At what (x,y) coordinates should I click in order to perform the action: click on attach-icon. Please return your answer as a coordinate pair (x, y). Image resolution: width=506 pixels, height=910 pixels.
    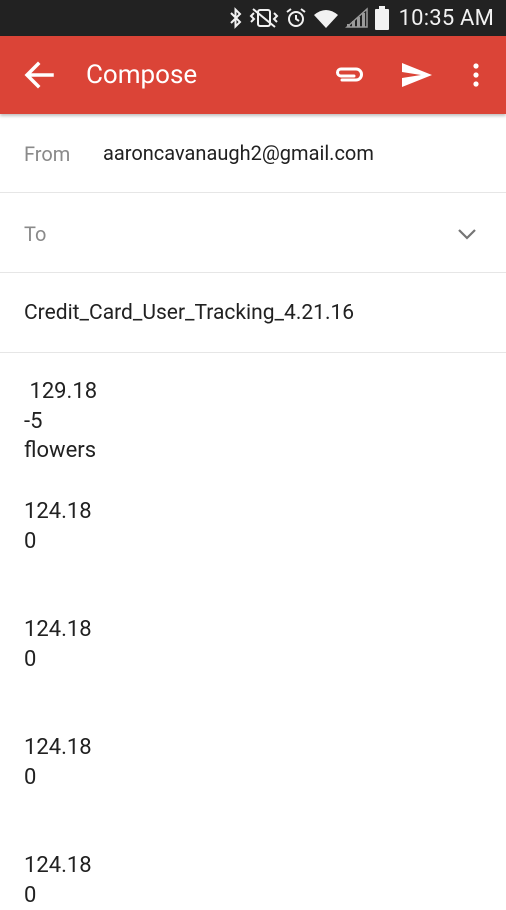
    Looking at the image, I should click on (349, 75).